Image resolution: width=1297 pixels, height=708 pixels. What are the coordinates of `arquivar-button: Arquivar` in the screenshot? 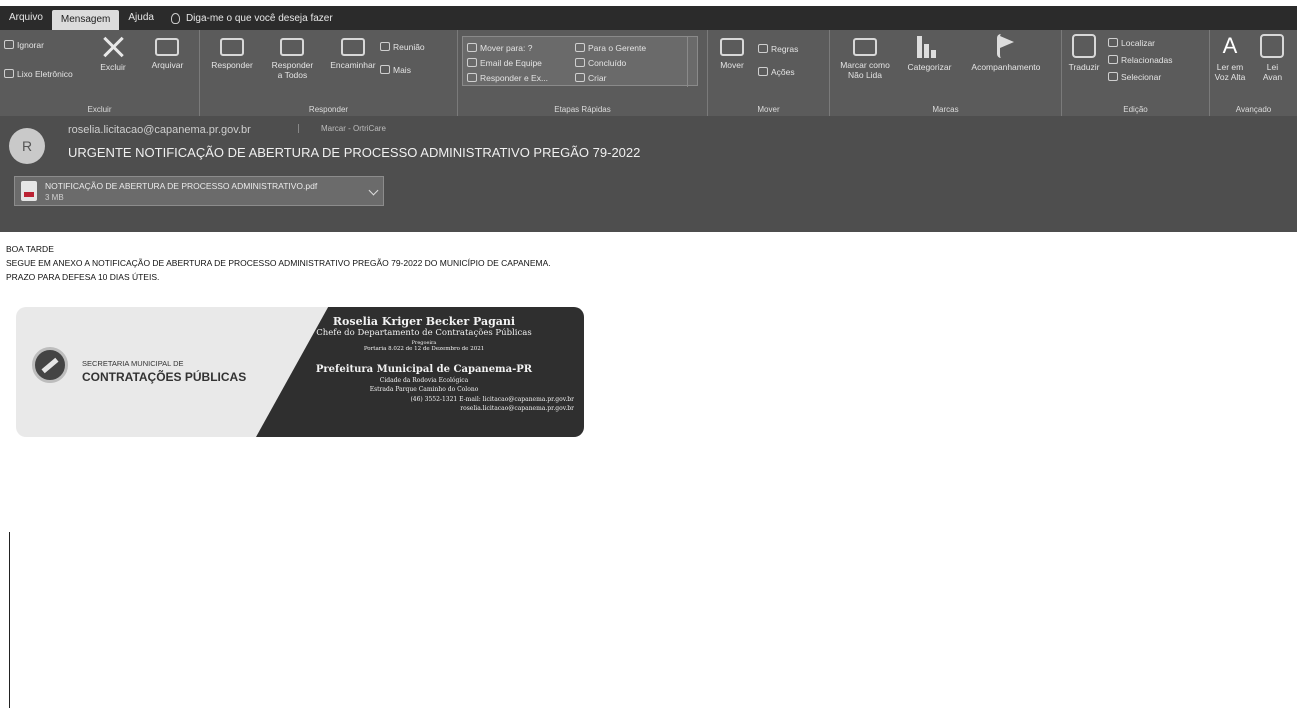 It's located at (167, 51).